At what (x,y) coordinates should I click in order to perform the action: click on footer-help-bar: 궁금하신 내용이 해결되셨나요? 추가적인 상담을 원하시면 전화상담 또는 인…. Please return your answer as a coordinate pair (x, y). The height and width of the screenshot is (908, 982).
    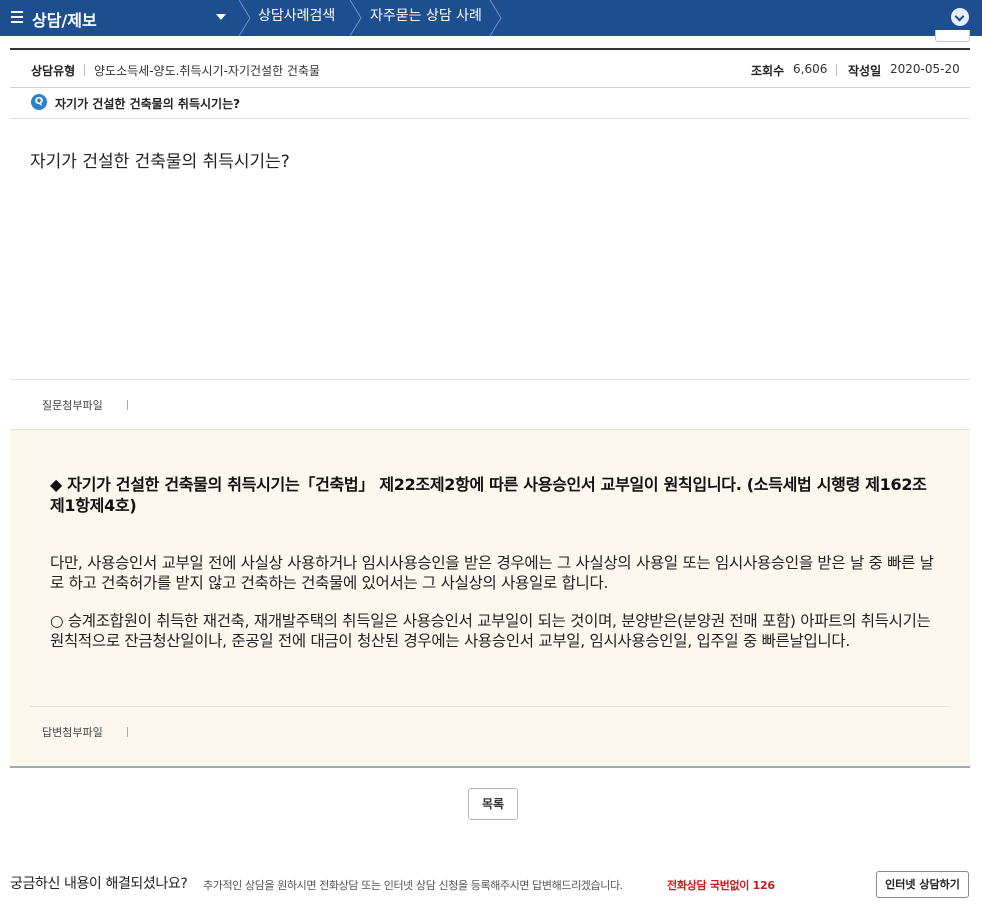
    Looking at the image, I should click on (491, 884).